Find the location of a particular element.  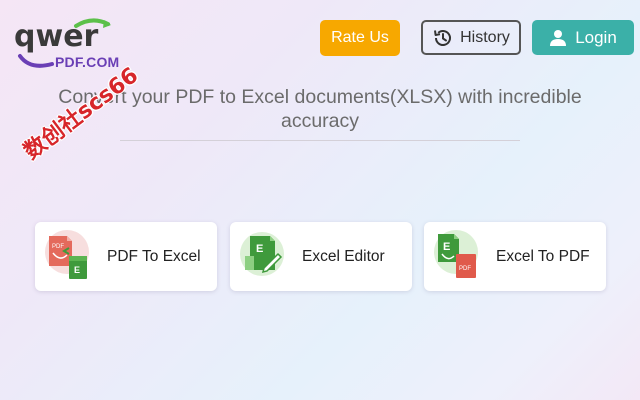

excel-to-pdf-card: E PDF Excel To PDF is located at coordinates (515, 256).